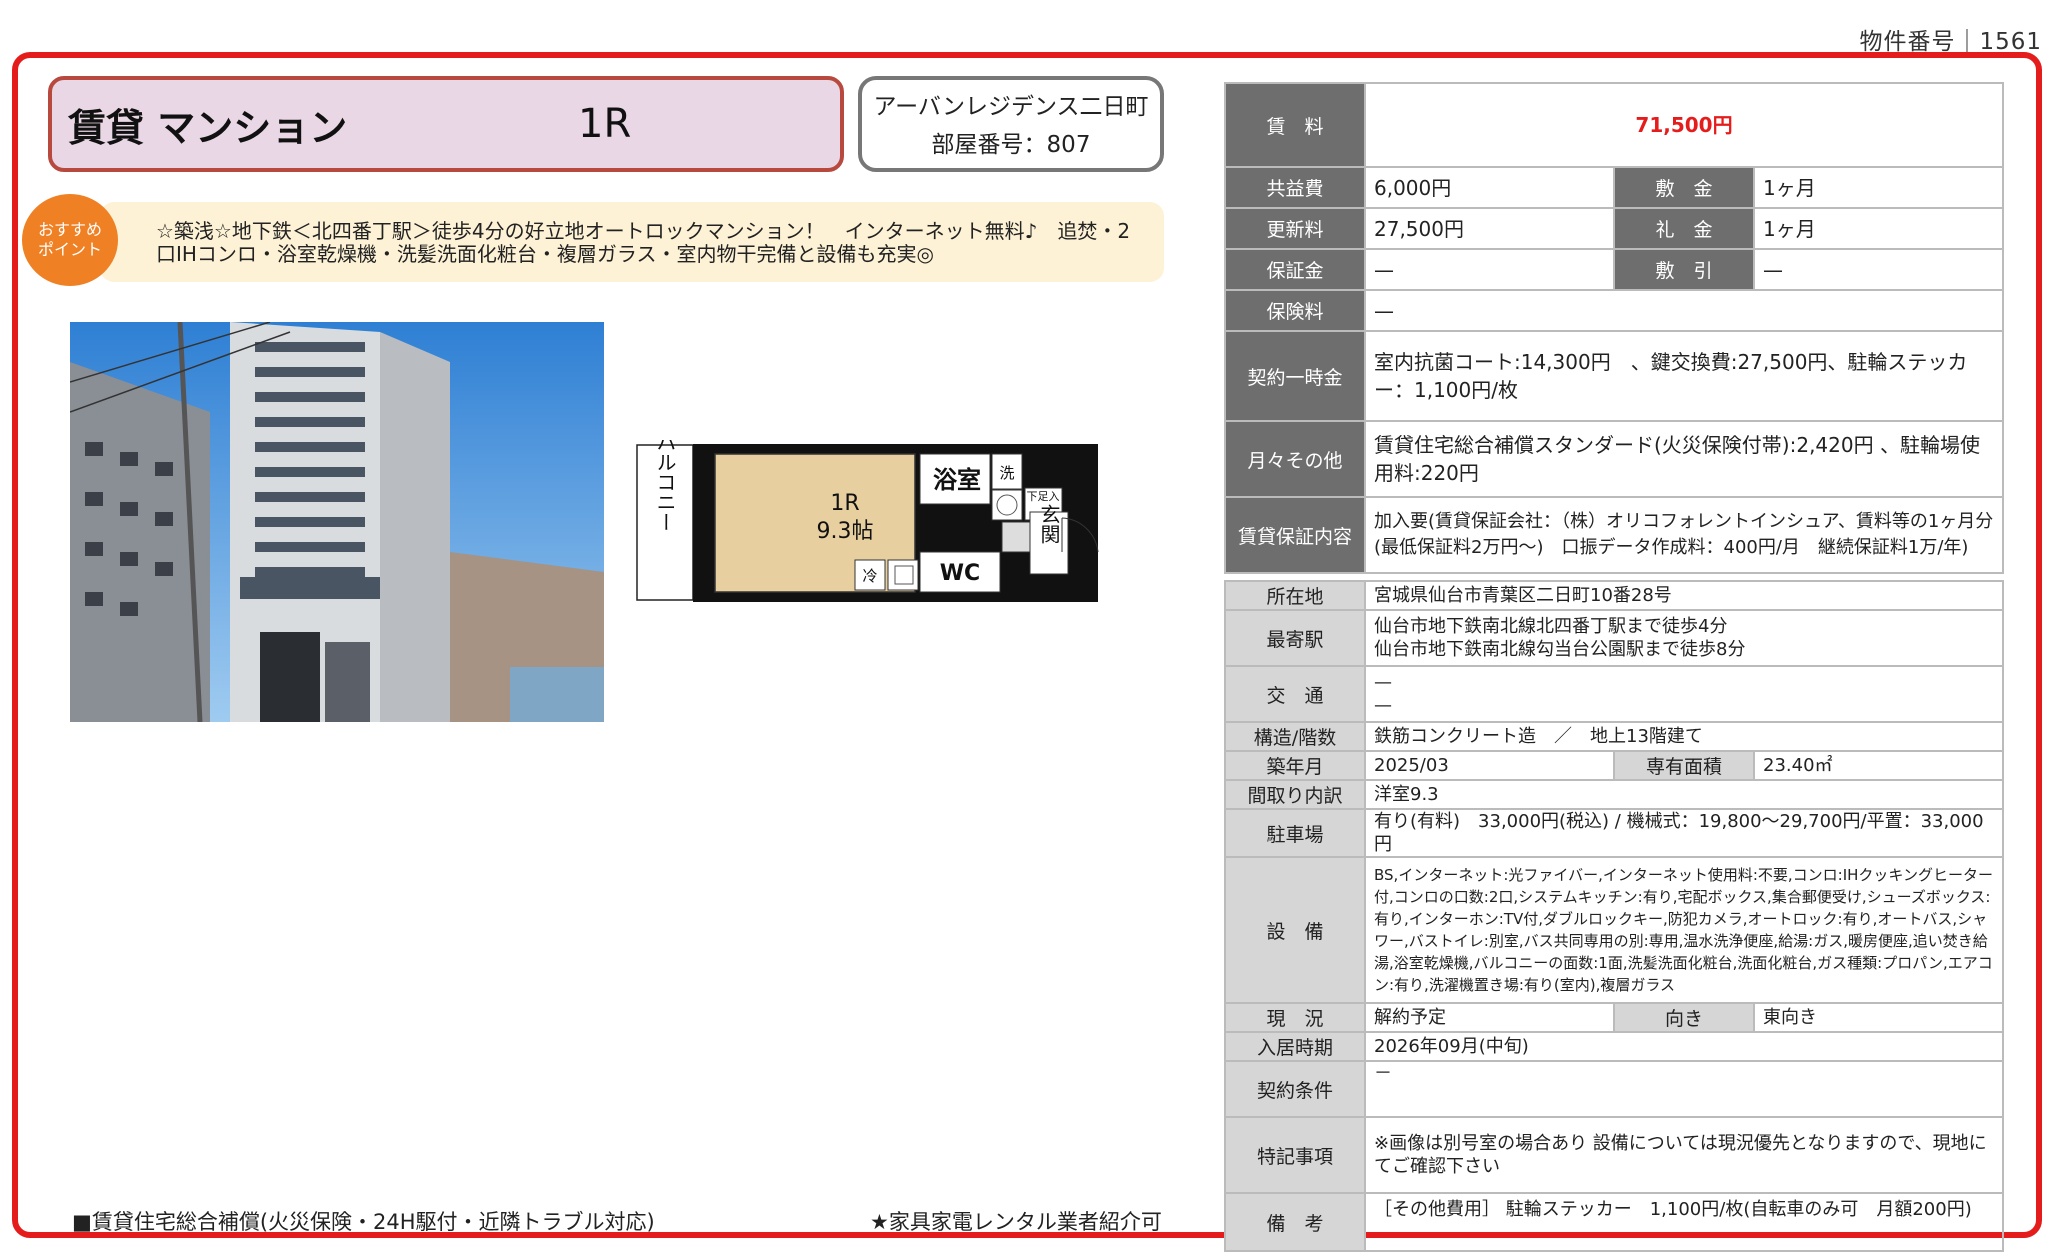 The height and width of the screenshot is (1254, 2056). I want to click on entrance-label: 玄関, so click(1049, 524).